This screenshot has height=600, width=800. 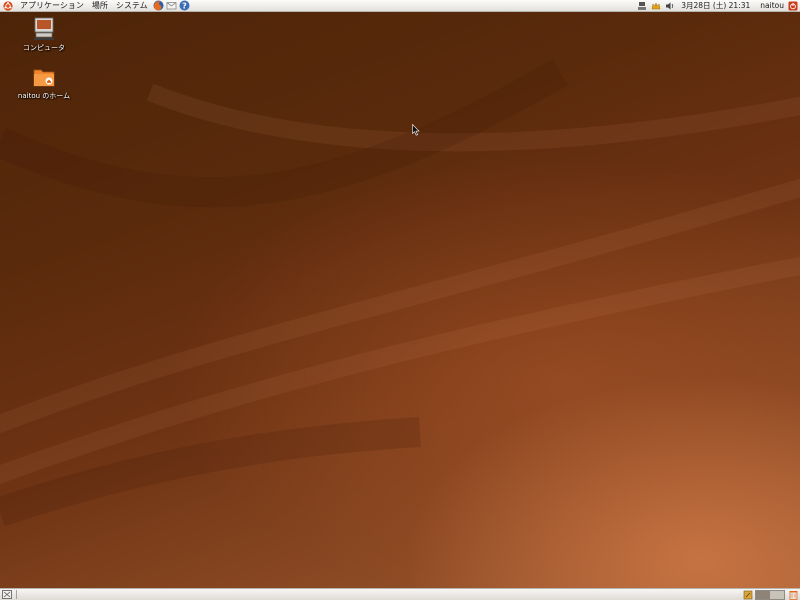 I want to click on bottom-panel-right, so click(x=770, y=594).